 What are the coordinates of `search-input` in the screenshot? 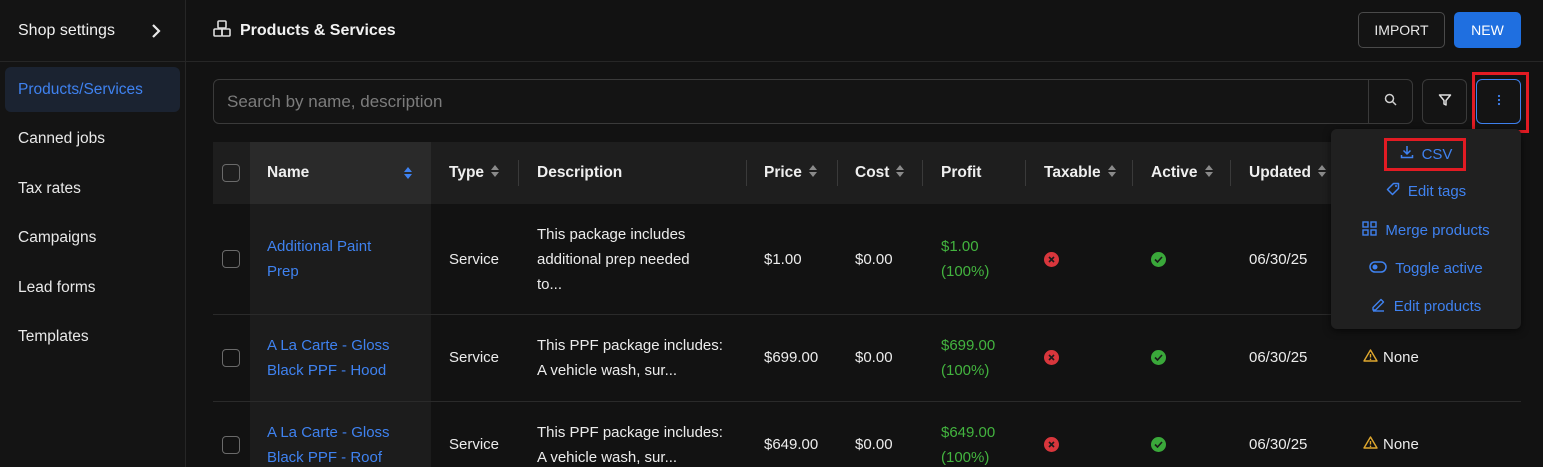 It's located at (791, 101).